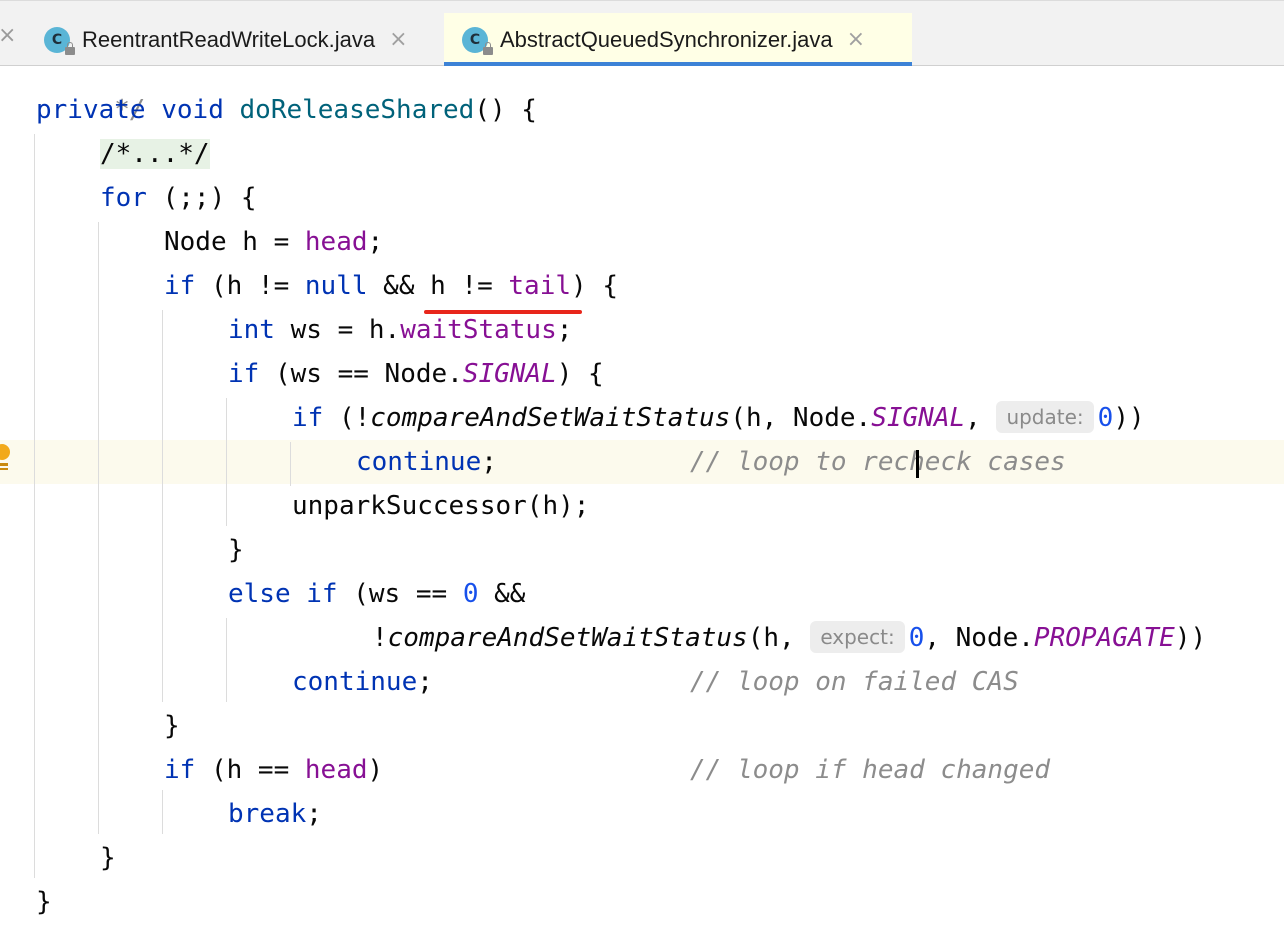  I want to click on keyword: else, so click(259, 594).